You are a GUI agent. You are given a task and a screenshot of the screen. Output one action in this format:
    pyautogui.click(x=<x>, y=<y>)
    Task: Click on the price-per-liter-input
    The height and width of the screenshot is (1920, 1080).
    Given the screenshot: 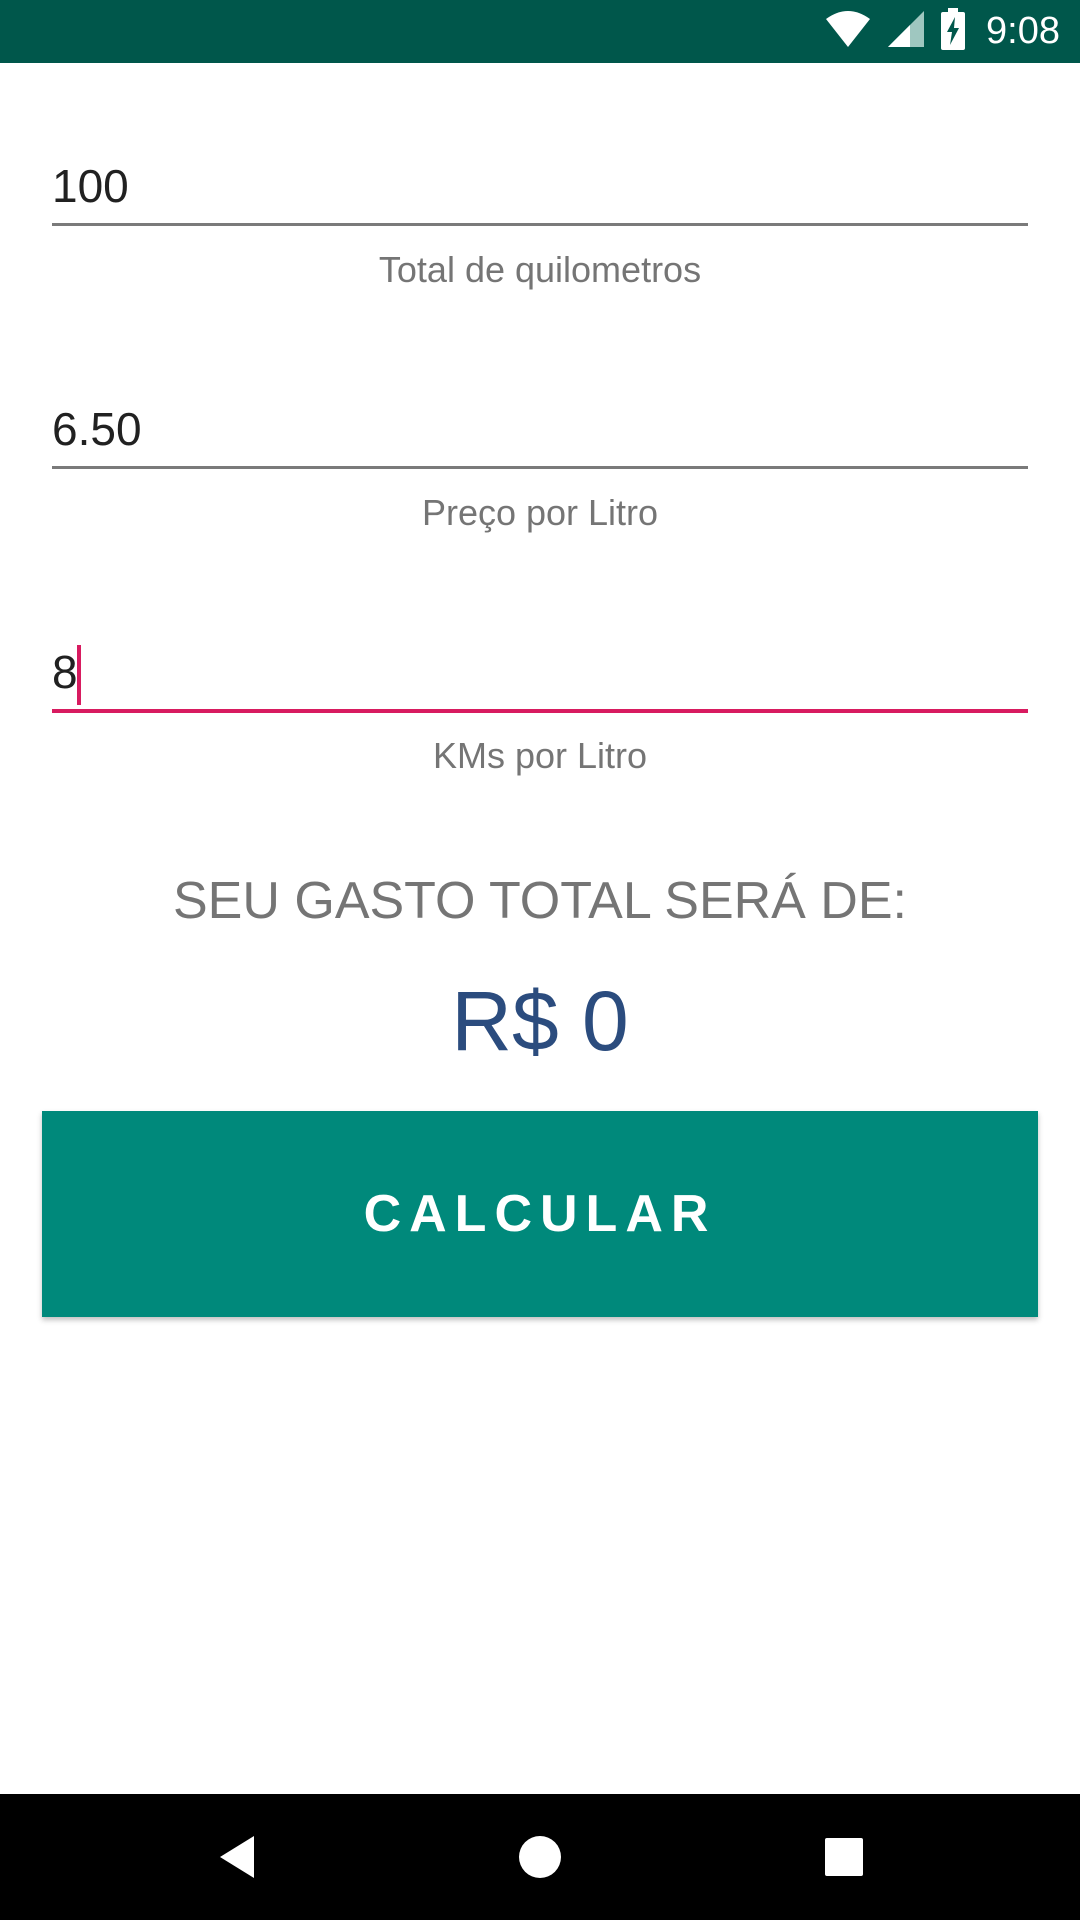 What is the action you would take?
    pyautogui.click(x=540, y=429)
    